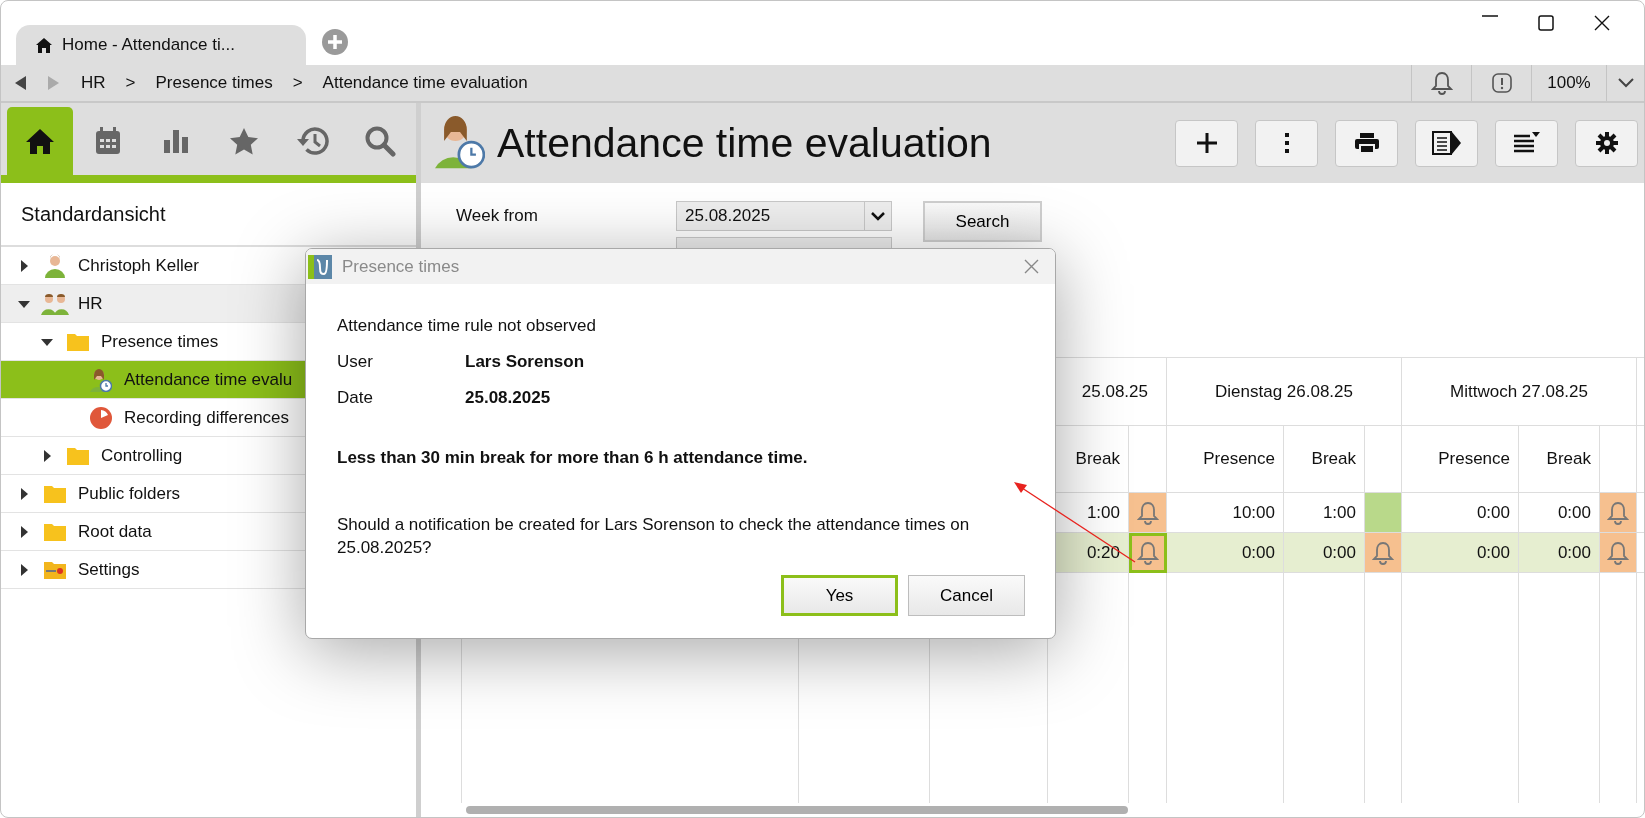  Describe the element at coordinates (497, 216) in the screenshot. I see `field-label: Week from` at that location.